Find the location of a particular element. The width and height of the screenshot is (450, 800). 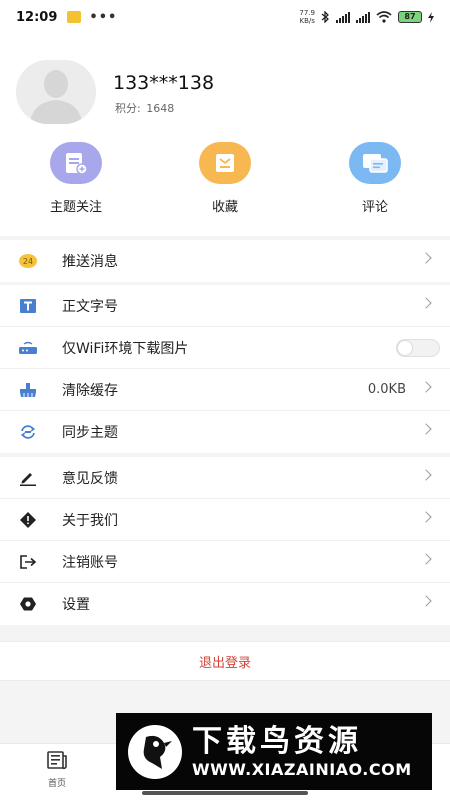

status-indicators: 77.9 KB/s 87 is located at coordinates (366, 17).